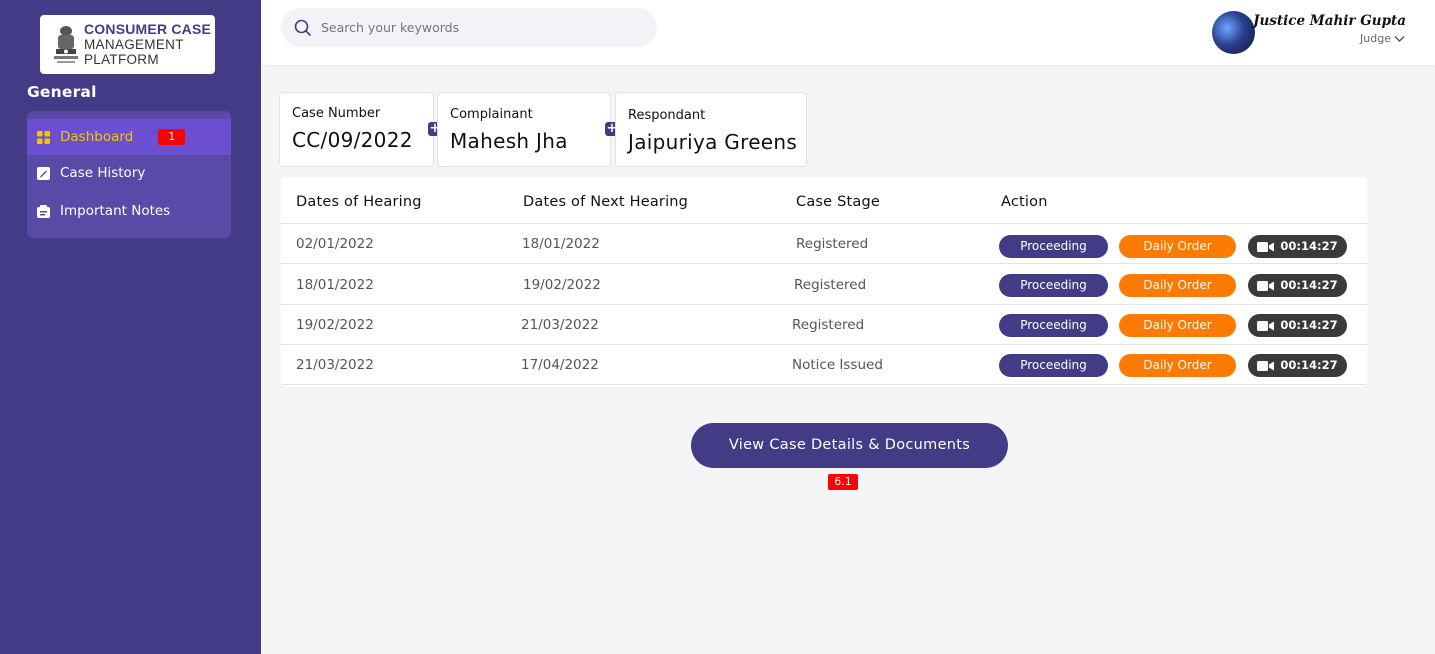 This screenshot has width=1435, height=654. What do you see at coordinates (43, 137) in the screenshot?
I see `grid-icon` at bounding box center [43, 137].